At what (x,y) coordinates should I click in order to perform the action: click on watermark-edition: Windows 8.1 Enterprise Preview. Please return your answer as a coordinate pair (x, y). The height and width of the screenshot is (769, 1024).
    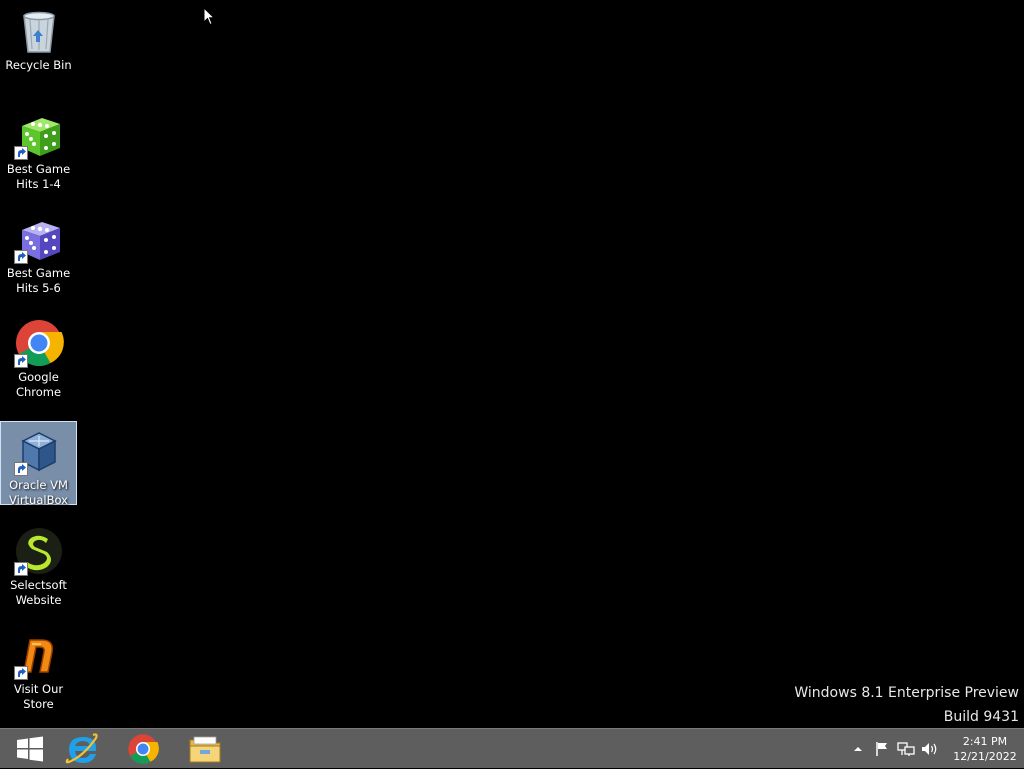
    Looking at the image, I should click on (906, 693).